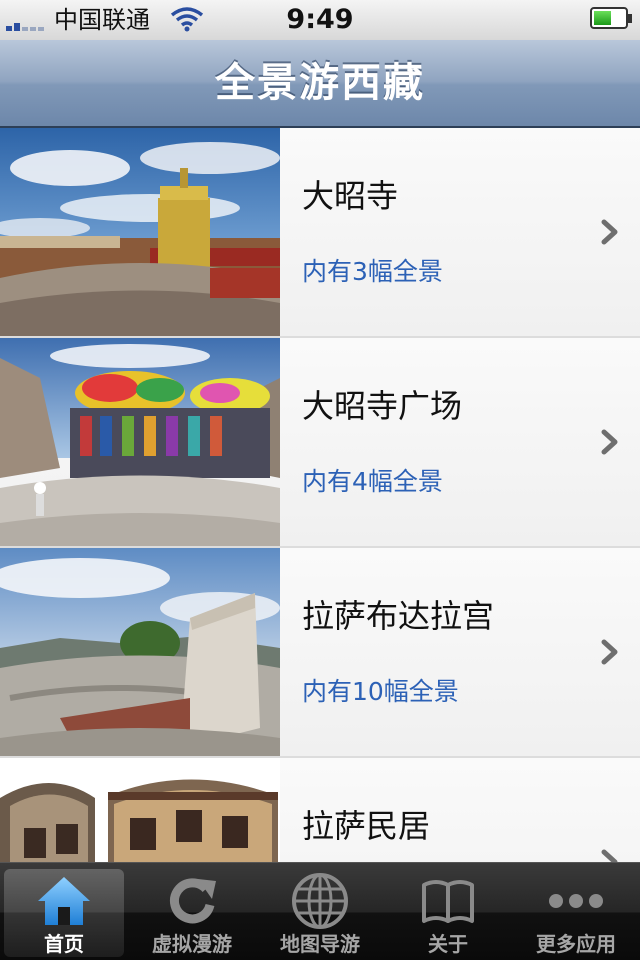 The height and width of the screenshot is (960, 640). What do you see at coordinates (140, 652) in the screenshot?
I see `potala-palace-thumbnail` at bounding box center [140, 652].